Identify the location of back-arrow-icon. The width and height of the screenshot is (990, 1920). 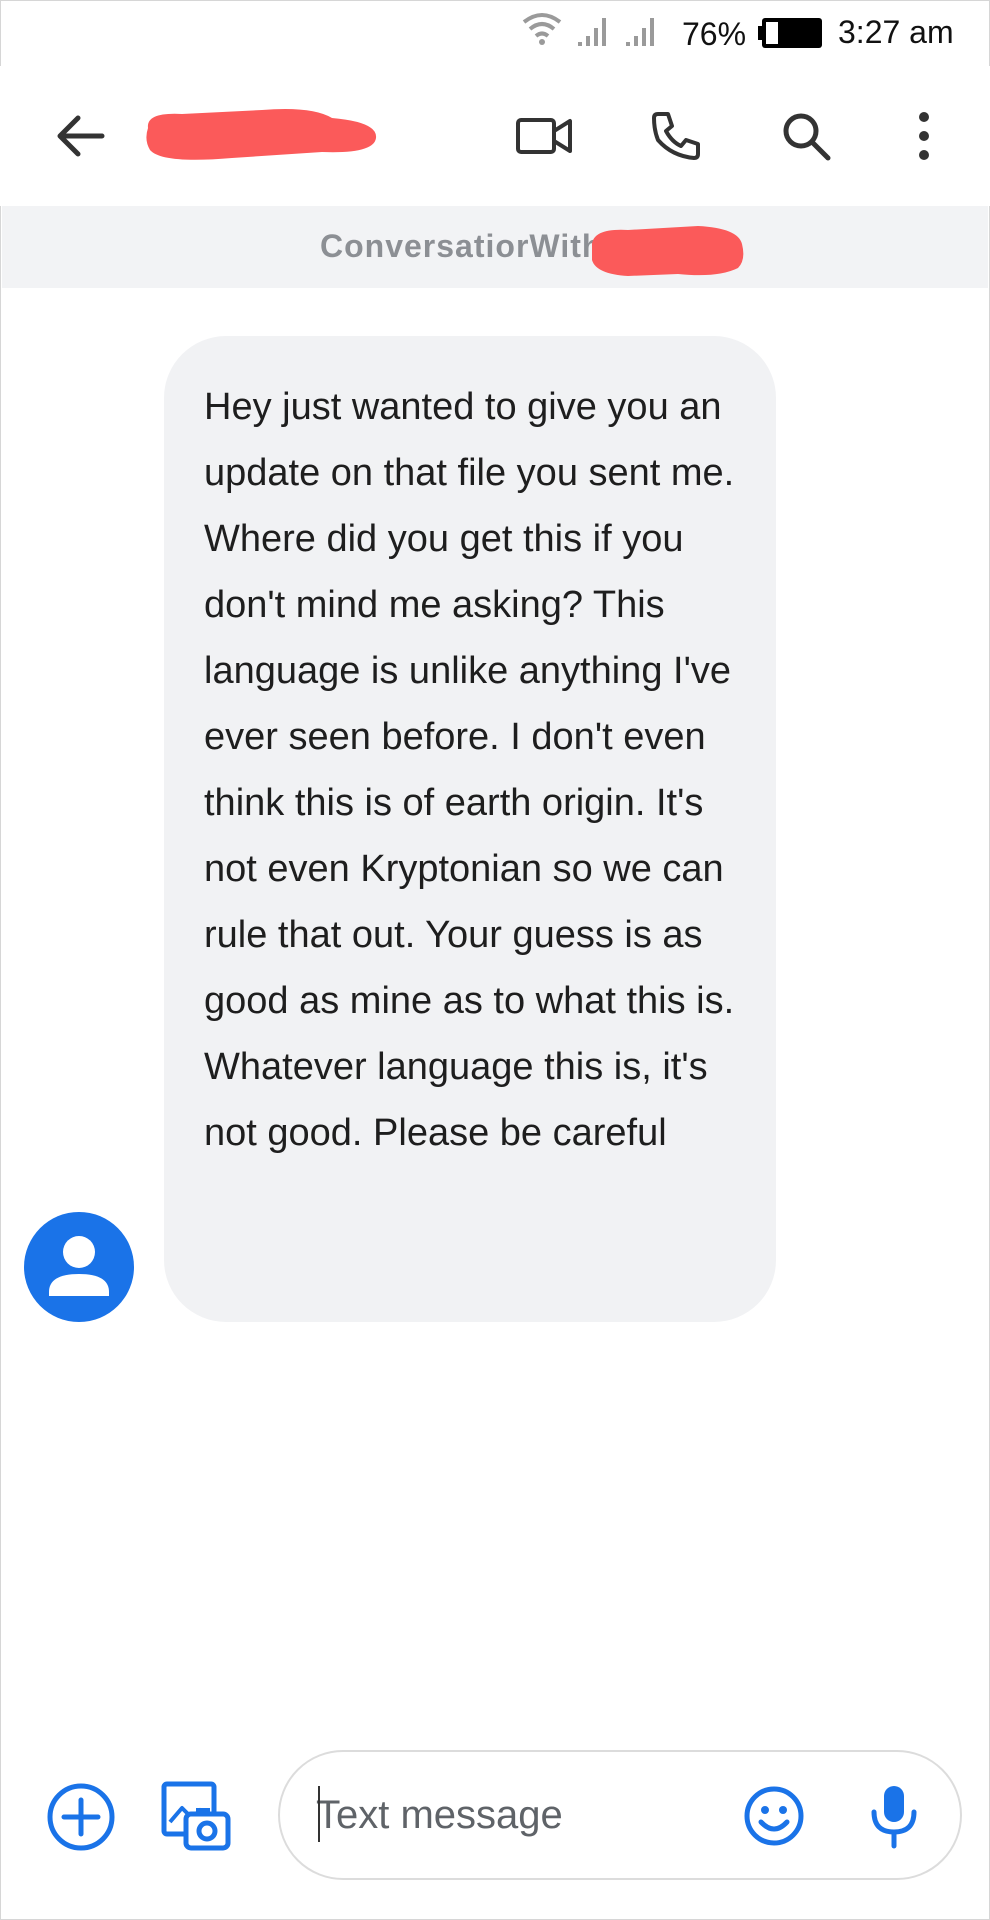
(81, 136).